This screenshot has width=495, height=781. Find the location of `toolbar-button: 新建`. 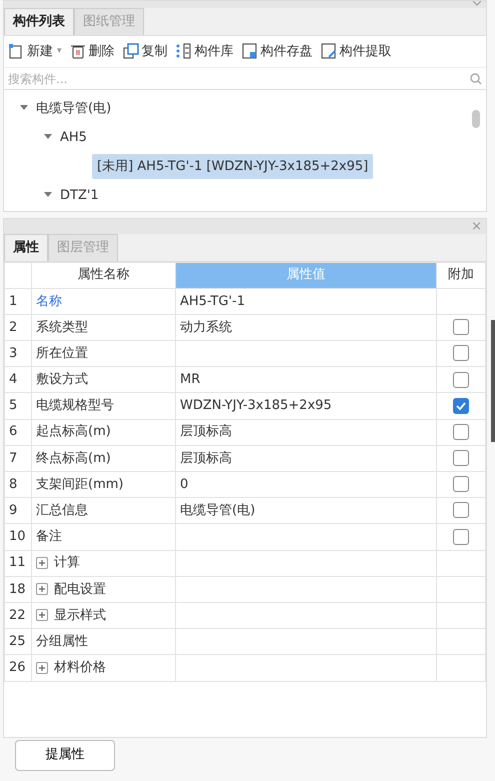

toolbar-button: 新建 is located at coordinates (30, 51).